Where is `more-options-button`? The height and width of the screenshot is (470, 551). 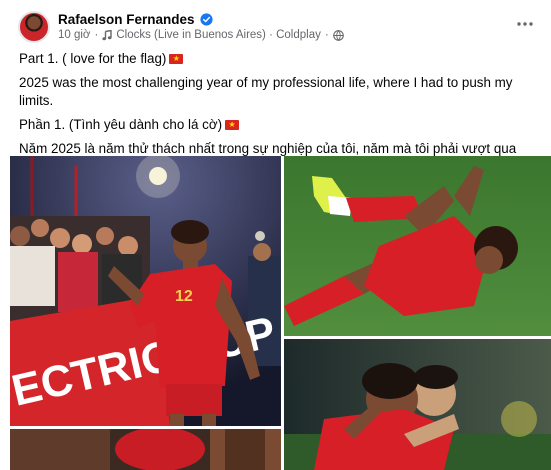 more-options-button is located at coordinates (525, 24).